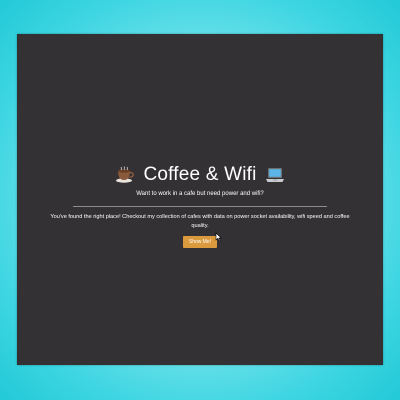 Image resolution: width=400 pixels, height=400 pixels. Describe the element at coordinates (125, 175) in the screenshot. I see `coffee-cup-icon` at that location.